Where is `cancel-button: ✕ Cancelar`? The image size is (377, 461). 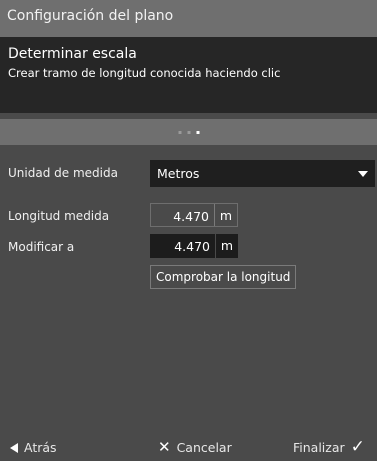 cancel-button: ✕ Cancelar is located at coordinates (195, 447).